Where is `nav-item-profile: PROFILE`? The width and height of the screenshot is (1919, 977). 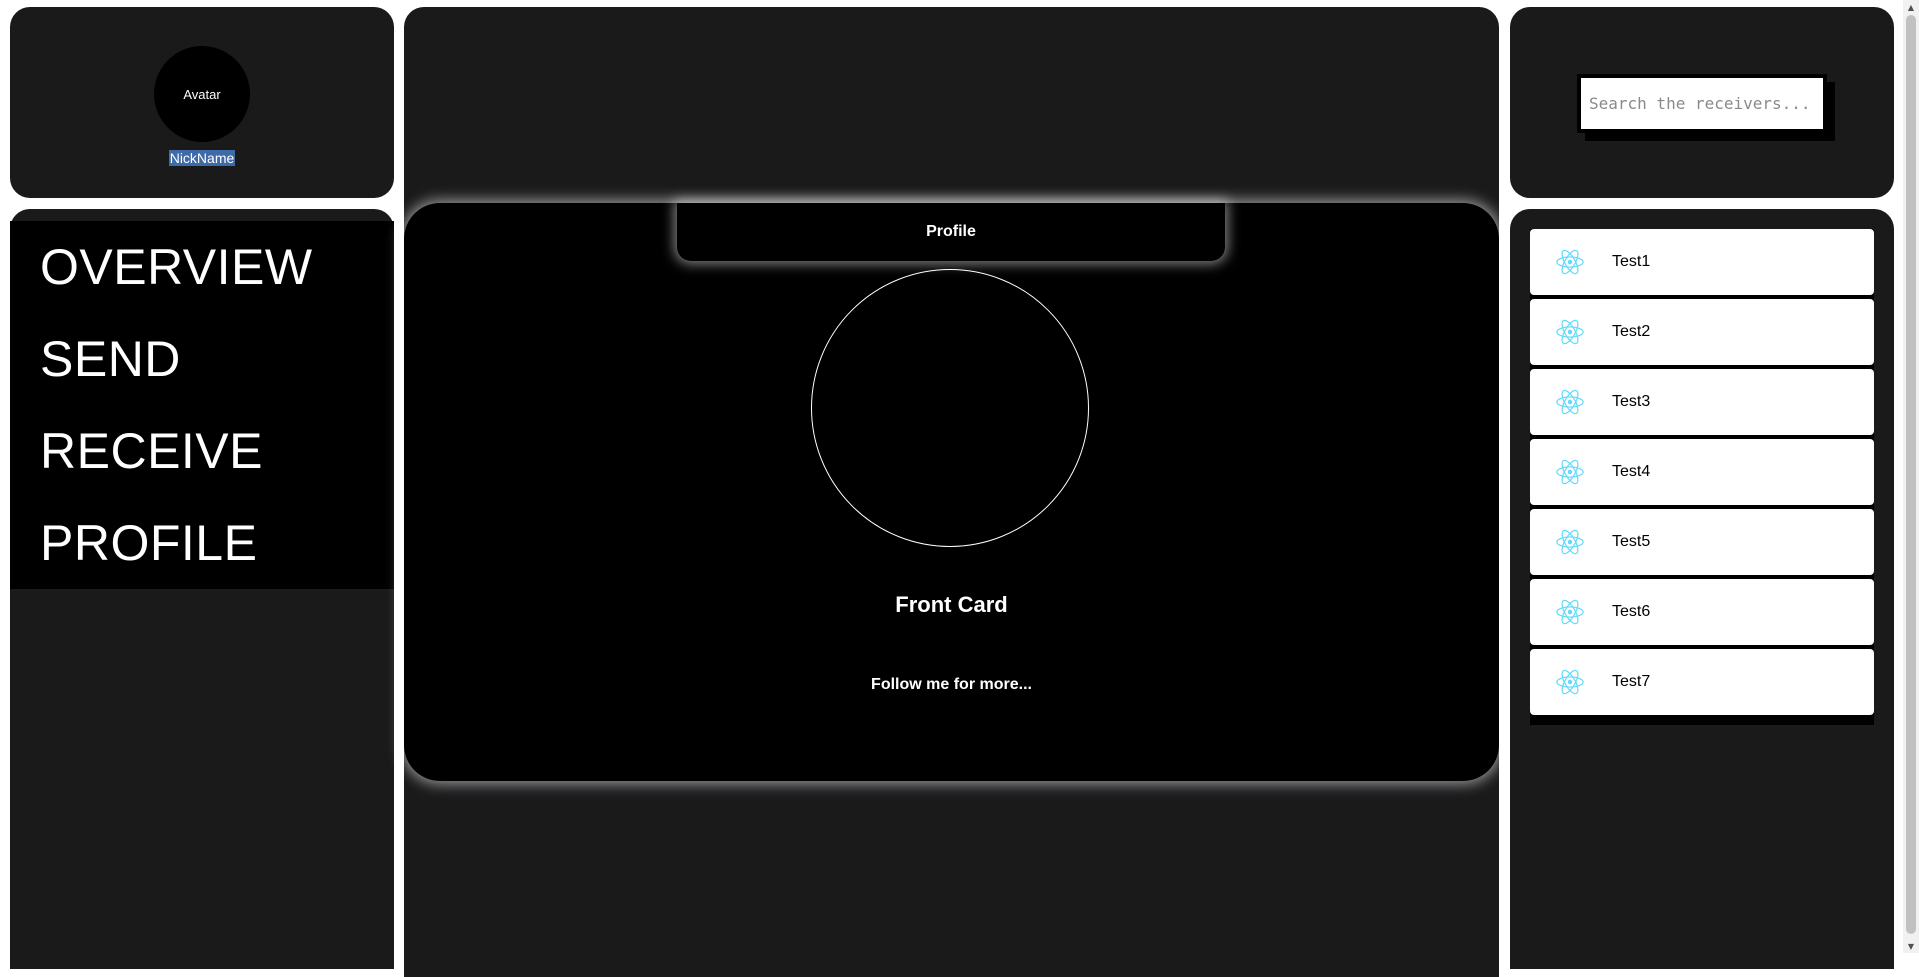
nav-item-profile: PROFILE is located at coordinates (202, 543).